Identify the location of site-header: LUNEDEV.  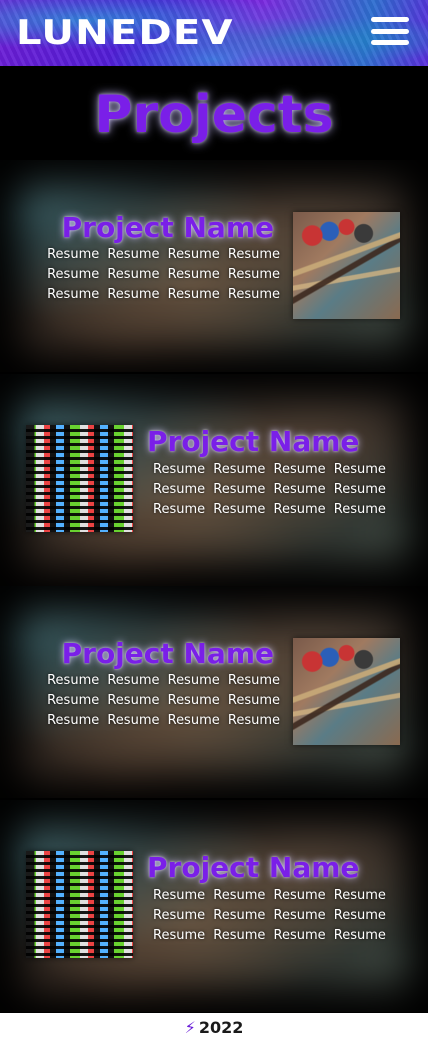
(214, 33).